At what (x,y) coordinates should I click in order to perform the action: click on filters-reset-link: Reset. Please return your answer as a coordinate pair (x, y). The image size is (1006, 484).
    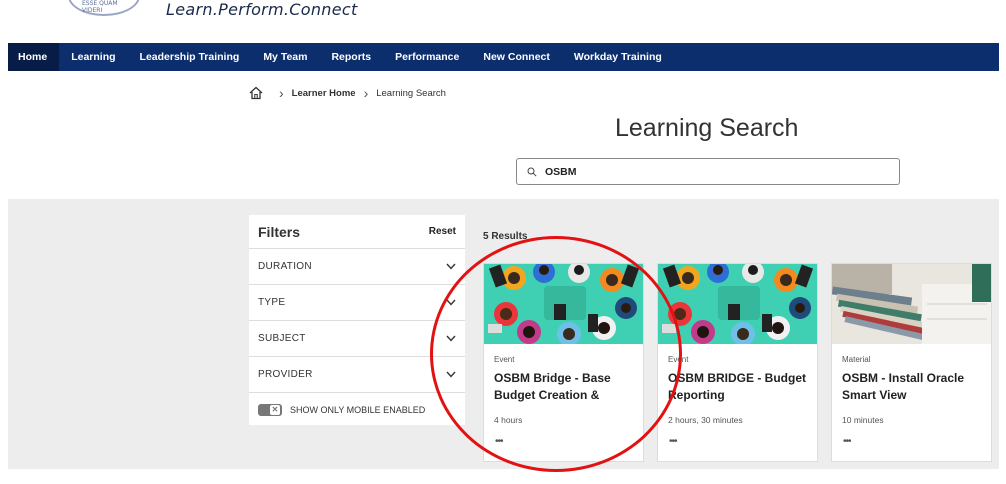
    Looking at the image, I should click on (442, 231).